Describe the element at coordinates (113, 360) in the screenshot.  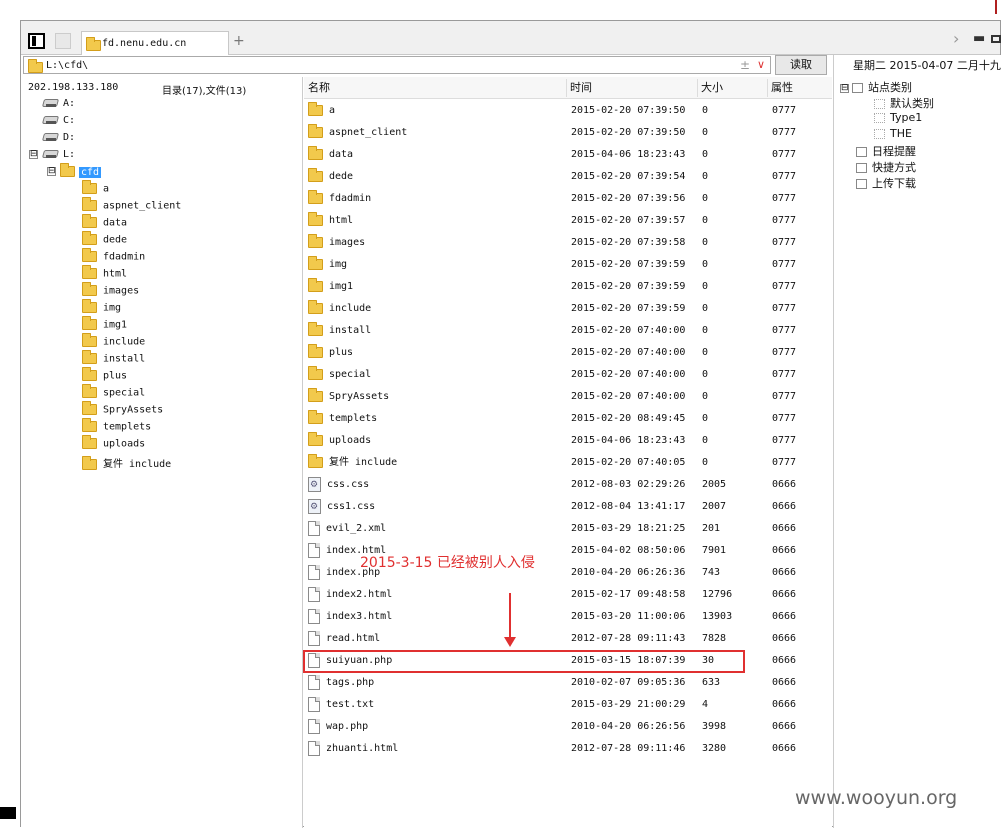
I see `tree-item-folder: install` at that location.